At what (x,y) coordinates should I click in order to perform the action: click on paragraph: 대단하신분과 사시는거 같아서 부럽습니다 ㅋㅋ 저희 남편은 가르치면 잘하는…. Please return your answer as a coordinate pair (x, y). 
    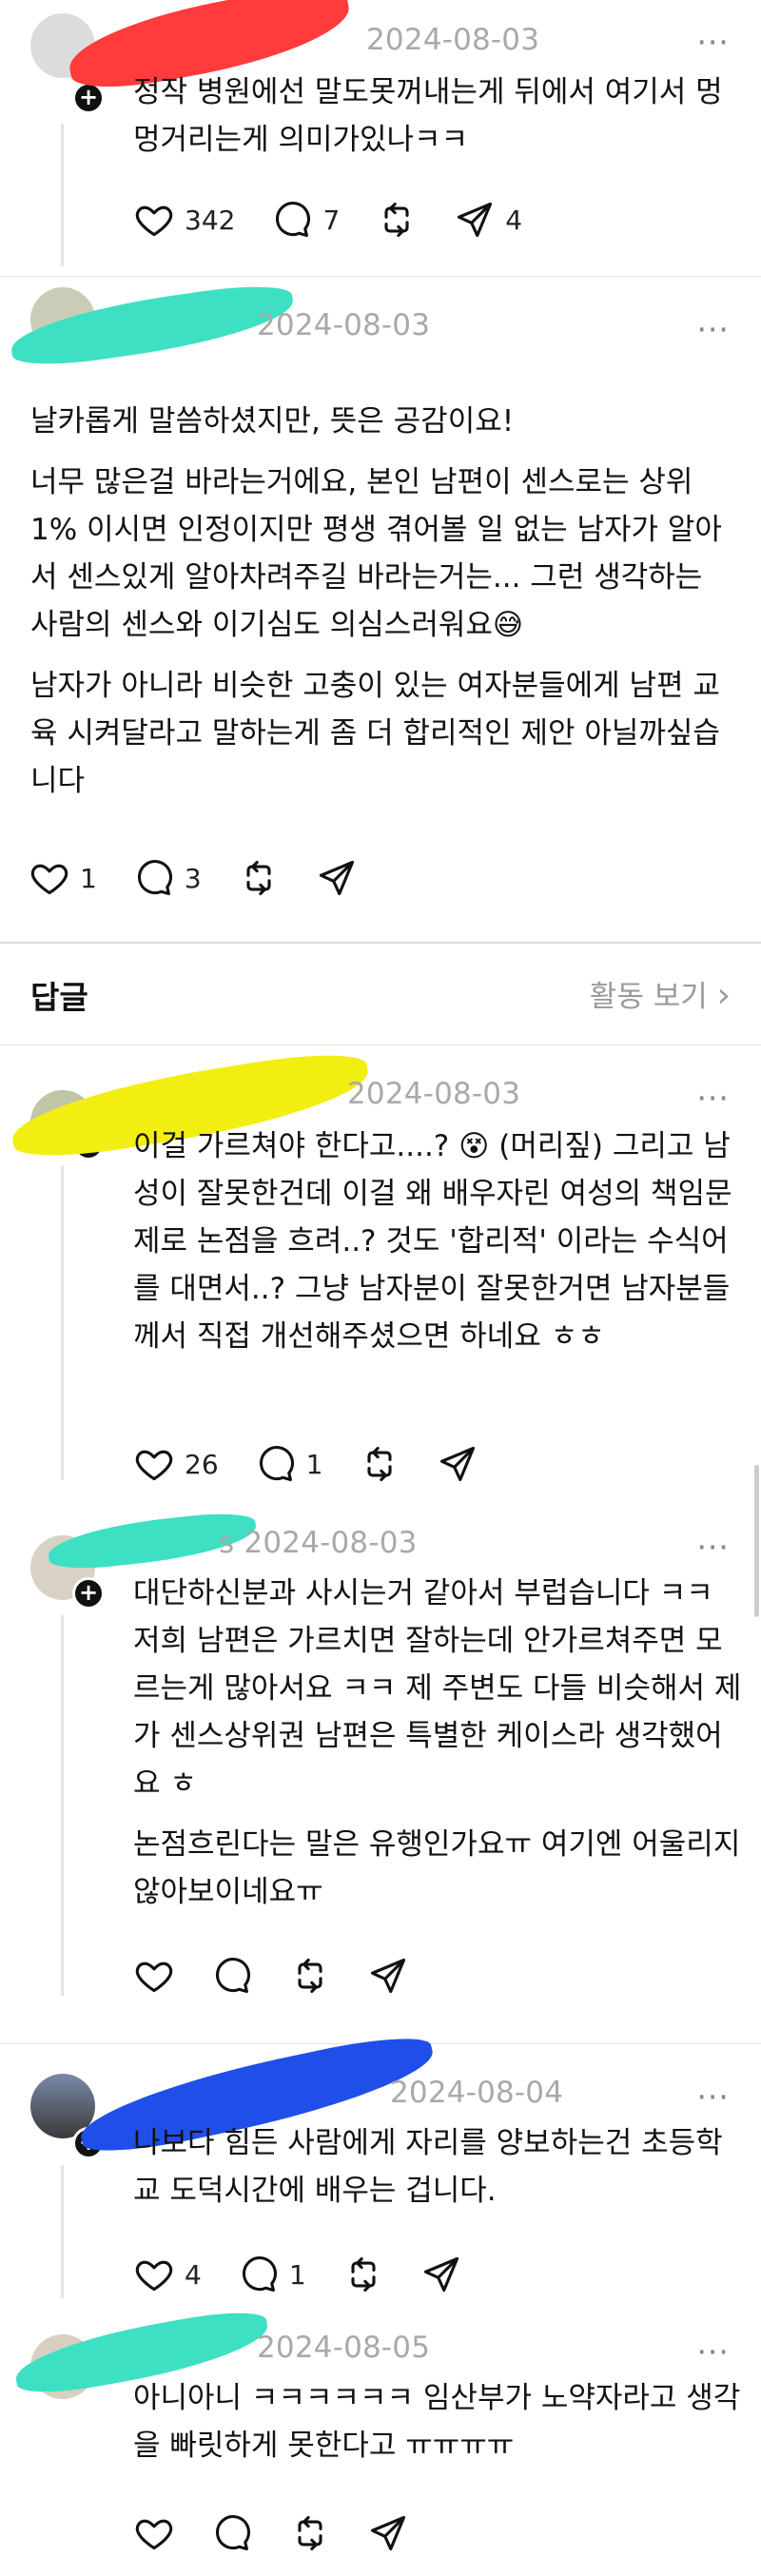
    Looking at the image, I should click on (438, 1689).